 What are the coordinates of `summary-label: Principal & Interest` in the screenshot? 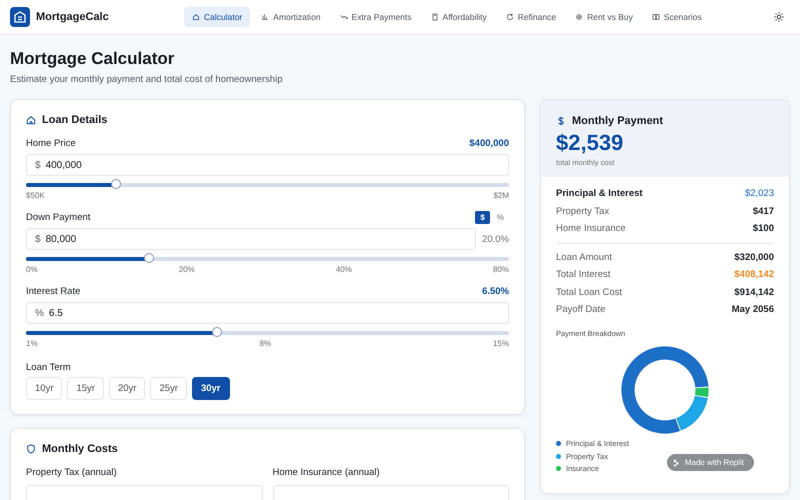 It's located at (599, 194).